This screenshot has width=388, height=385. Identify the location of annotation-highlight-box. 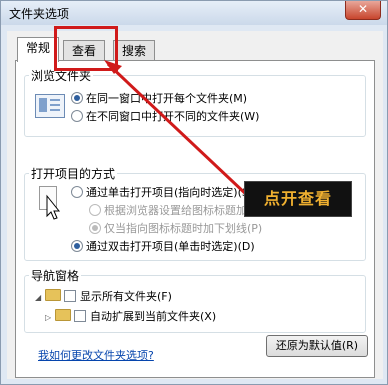
(86, 48).